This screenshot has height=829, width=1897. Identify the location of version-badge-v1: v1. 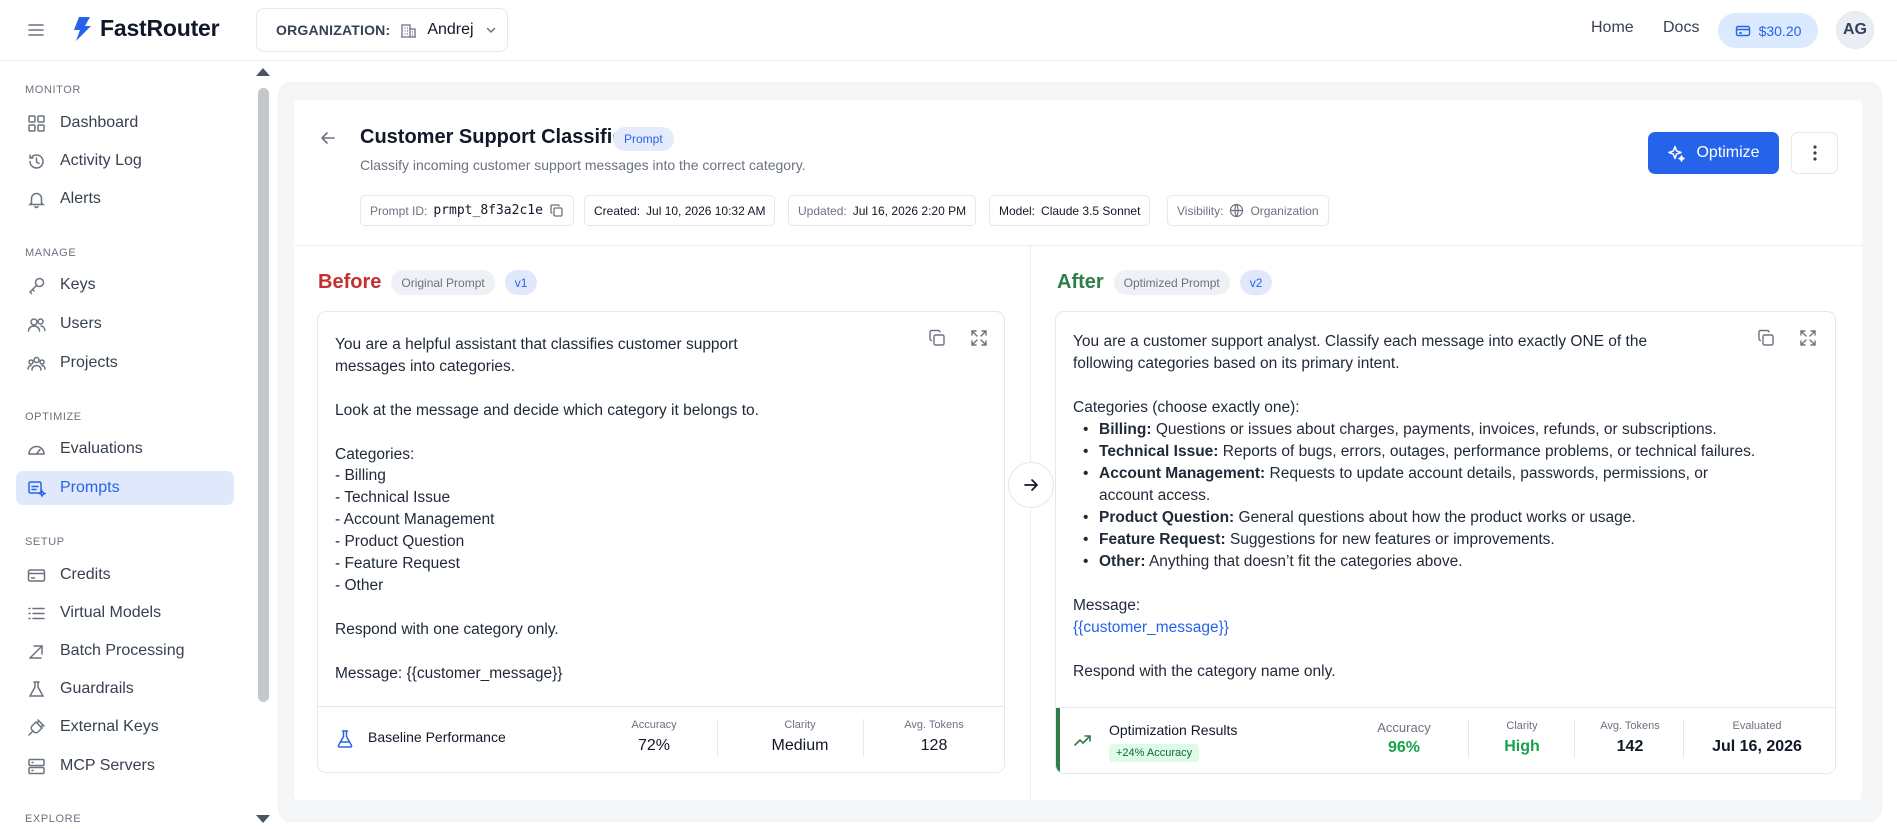
(521, 282).